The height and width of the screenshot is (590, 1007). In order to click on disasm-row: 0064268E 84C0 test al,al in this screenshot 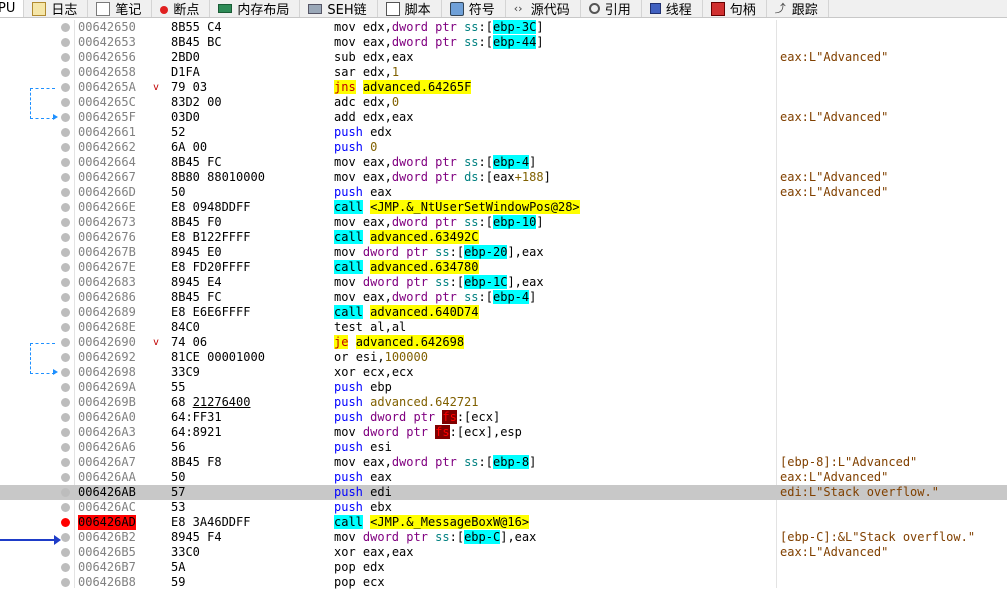, I will do `click(503, 327)`.